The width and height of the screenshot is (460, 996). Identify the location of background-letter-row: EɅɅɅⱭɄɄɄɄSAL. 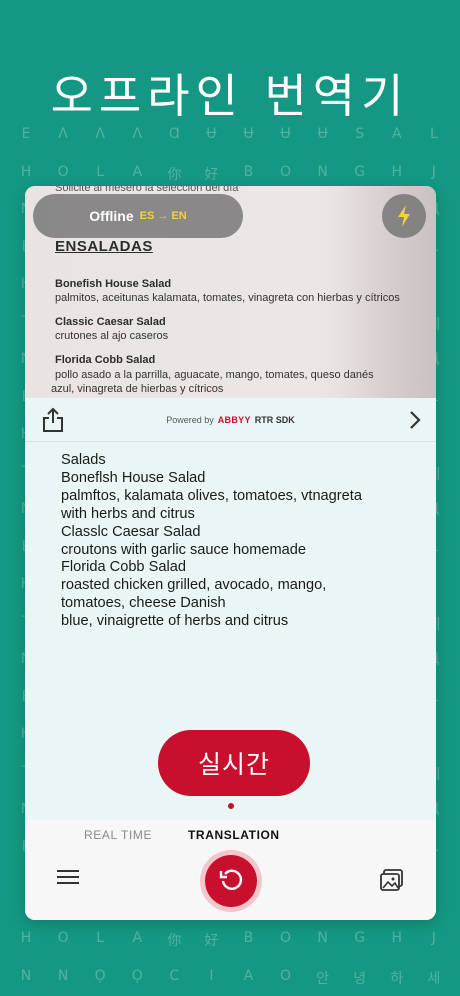
(230, 134).